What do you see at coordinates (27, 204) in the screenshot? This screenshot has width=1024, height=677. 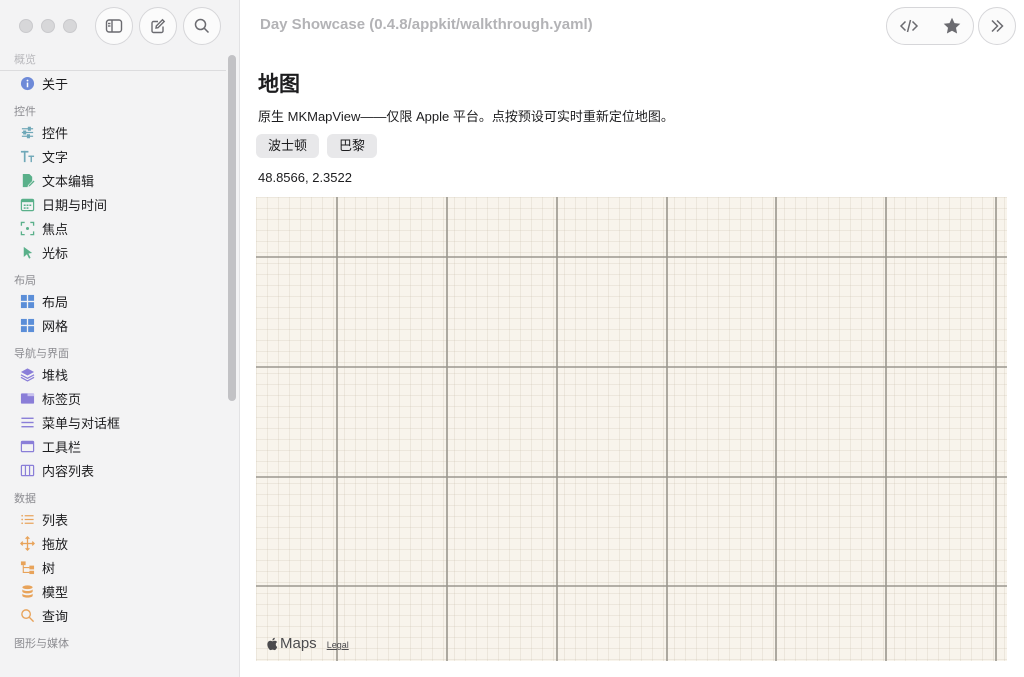 I see `calendar-icon` at bounding box center [27, 204].